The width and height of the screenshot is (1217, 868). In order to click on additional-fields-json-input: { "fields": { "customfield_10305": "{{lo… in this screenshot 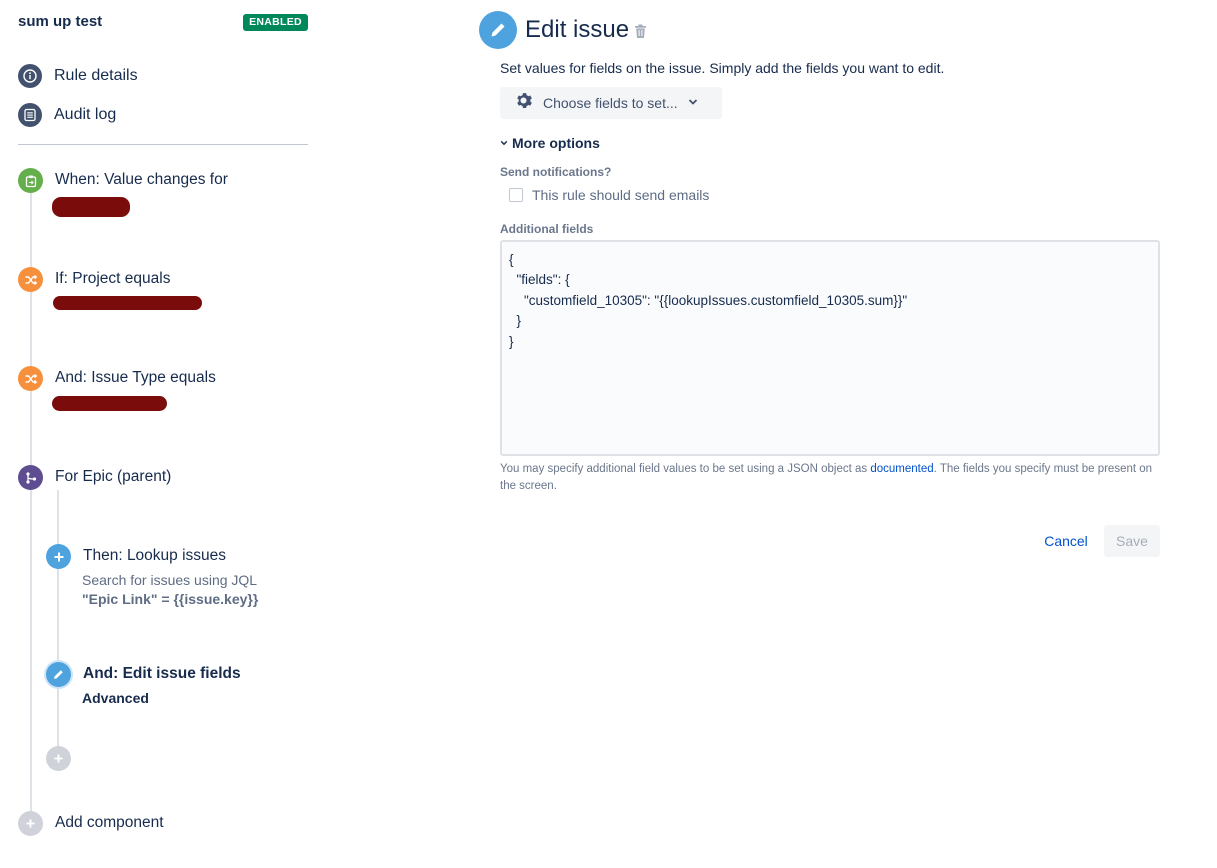, I will do `click(830, 348)`.